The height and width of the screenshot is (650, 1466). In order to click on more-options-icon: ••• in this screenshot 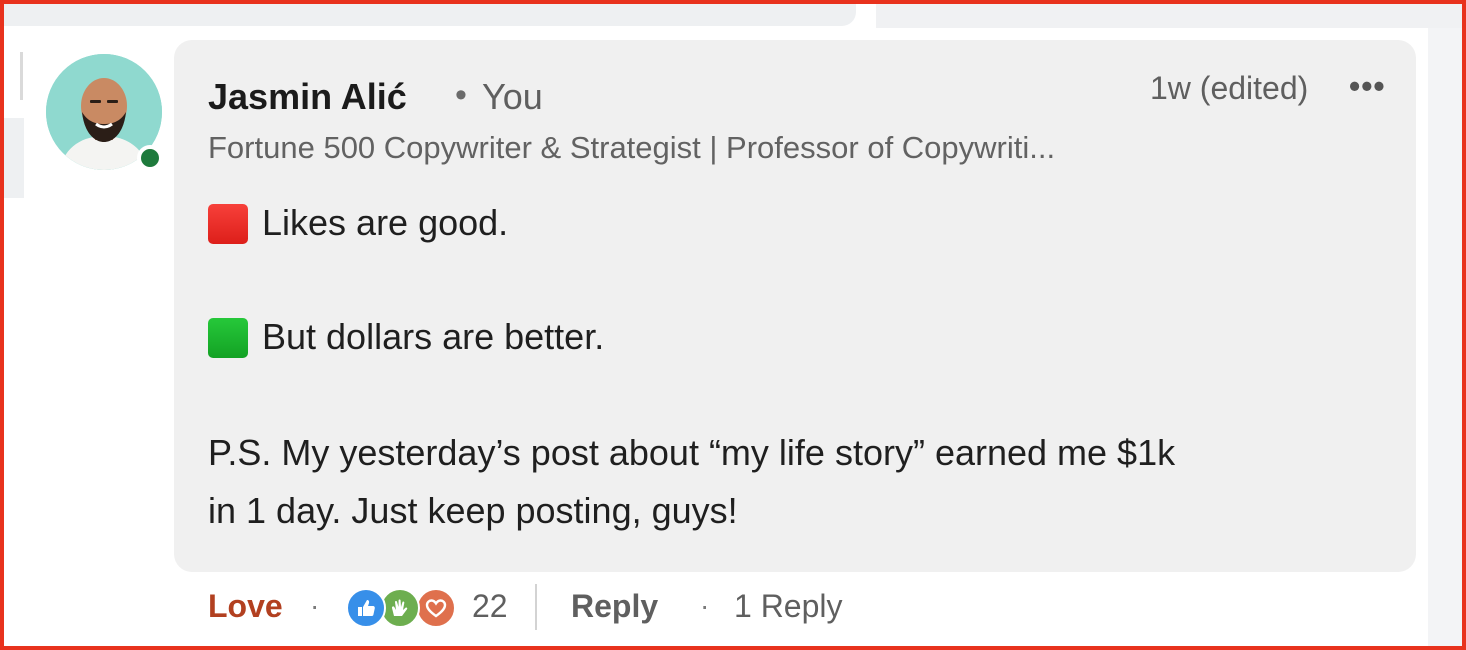, I will do `click(1367, 86)`.